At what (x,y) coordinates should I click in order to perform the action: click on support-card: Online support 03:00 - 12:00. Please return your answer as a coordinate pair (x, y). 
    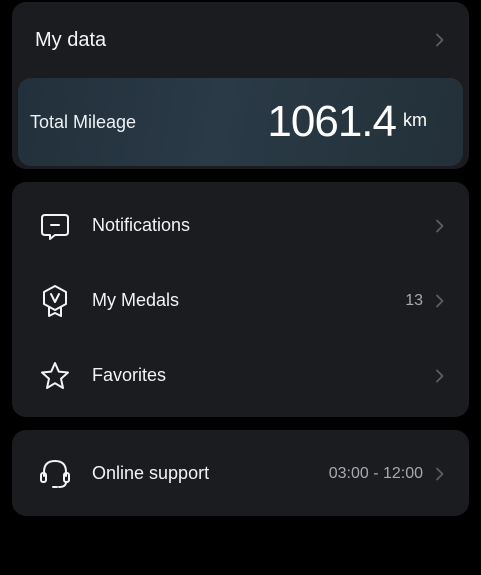
    Looking at the image, I should click on (240, 473).